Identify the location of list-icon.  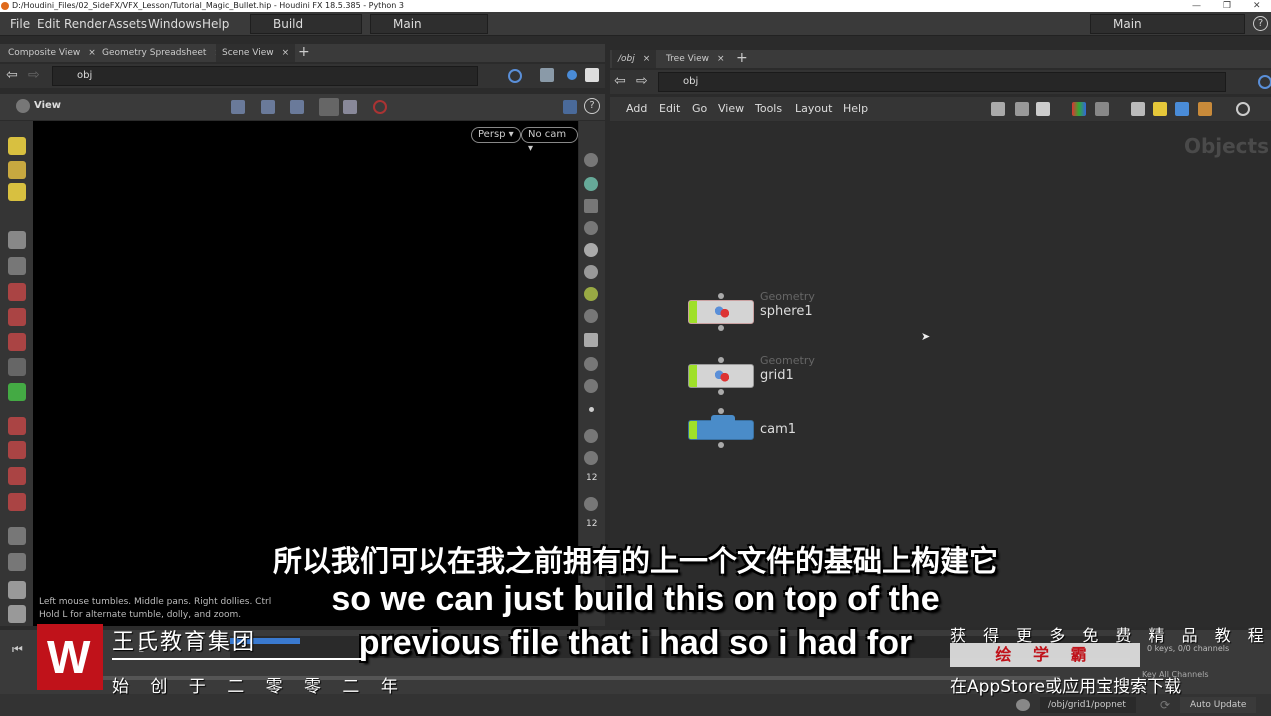
(1043, 109).